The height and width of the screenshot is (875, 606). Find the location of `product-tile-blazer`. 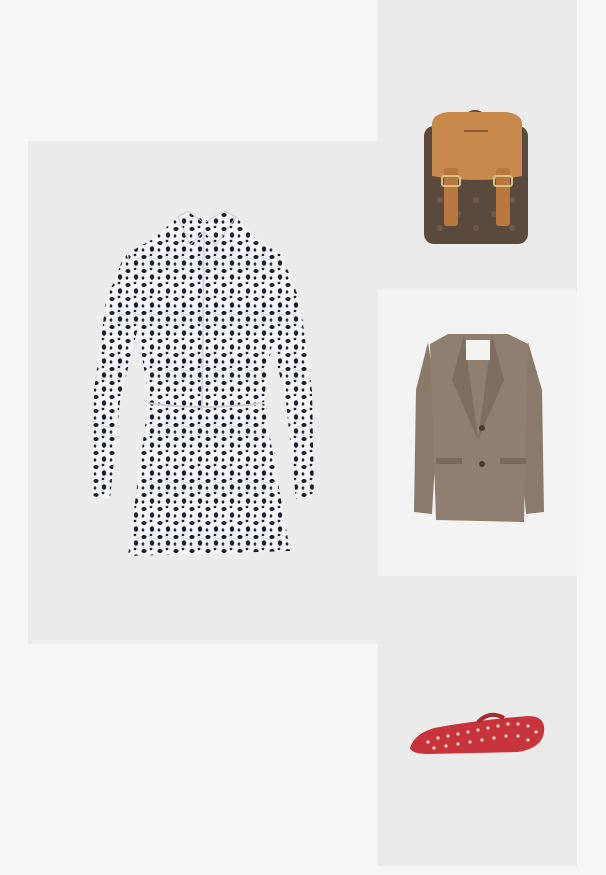

product-tile-blazer is located at coordinates (477, 433).